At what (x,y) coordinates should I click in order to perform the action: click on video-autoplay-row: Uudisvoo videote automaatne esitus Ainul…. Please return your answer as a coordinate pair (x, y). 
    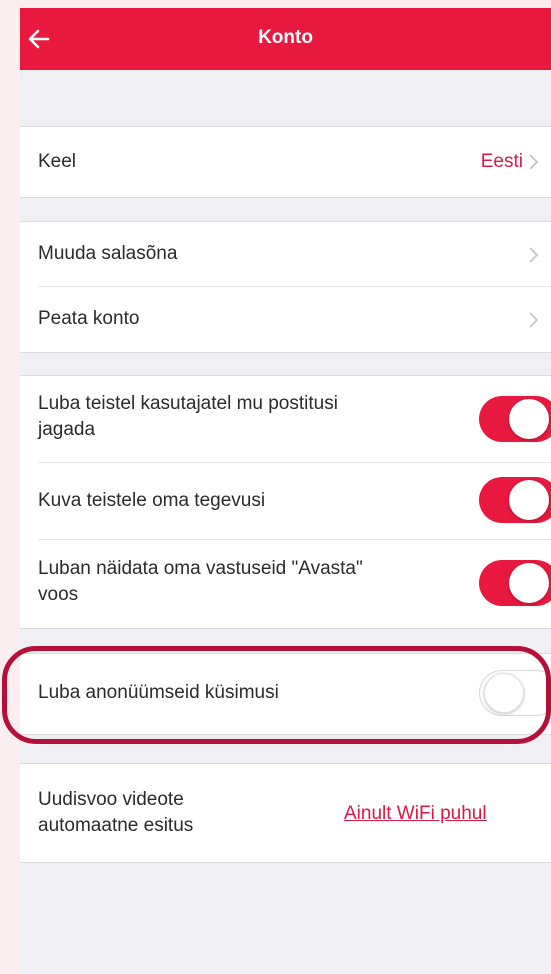
    Looking at the image, I should click on (285, 813).